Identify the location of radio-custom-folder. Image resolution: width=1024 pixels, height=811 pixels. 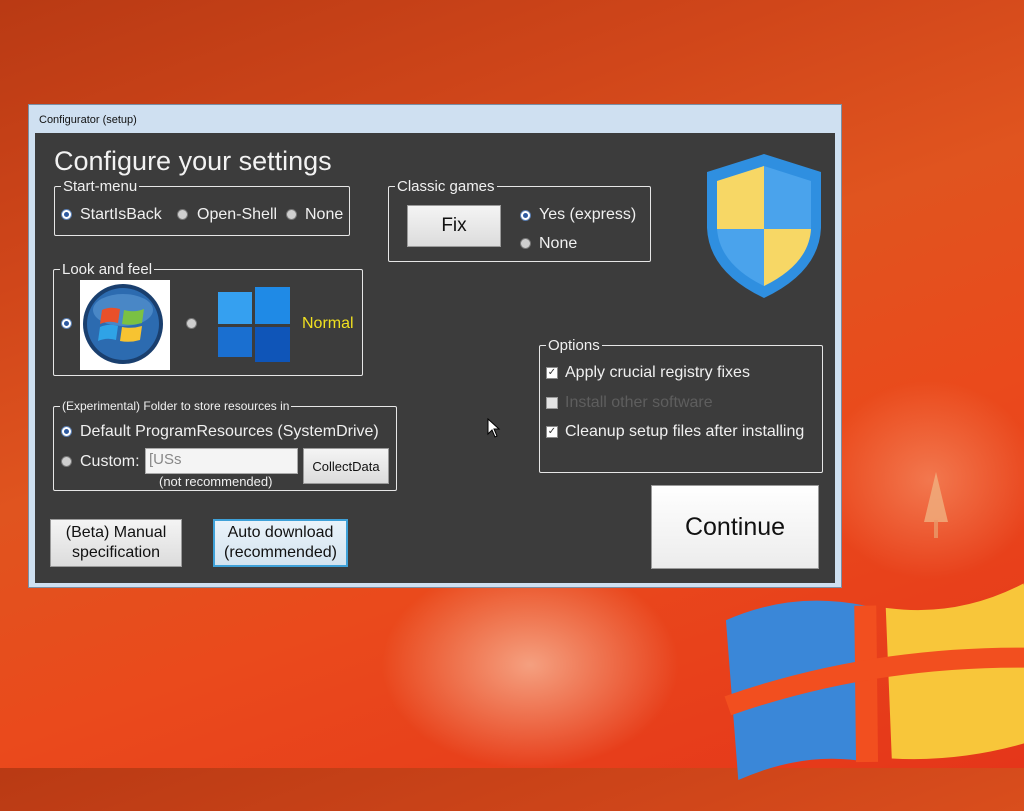
(66, 461).